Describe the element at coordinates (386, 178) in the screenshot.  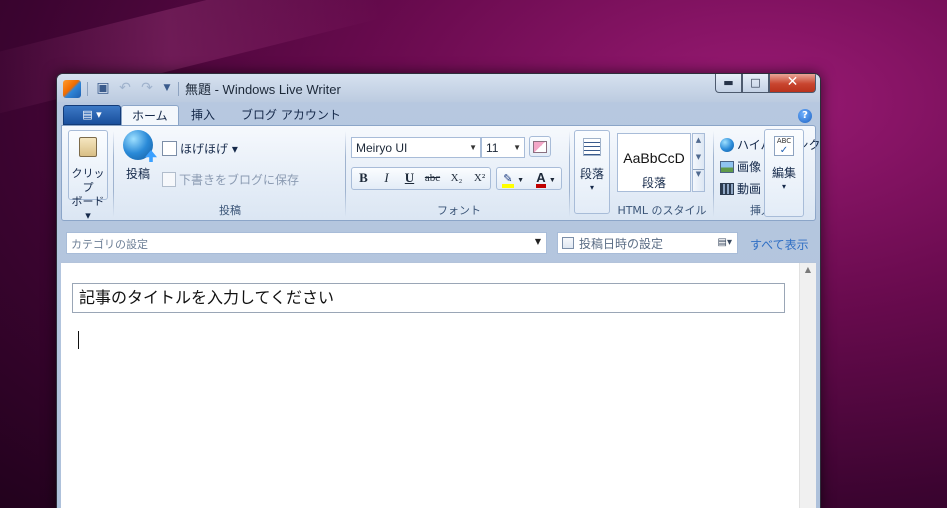
I see `italic-button: I` at that location.